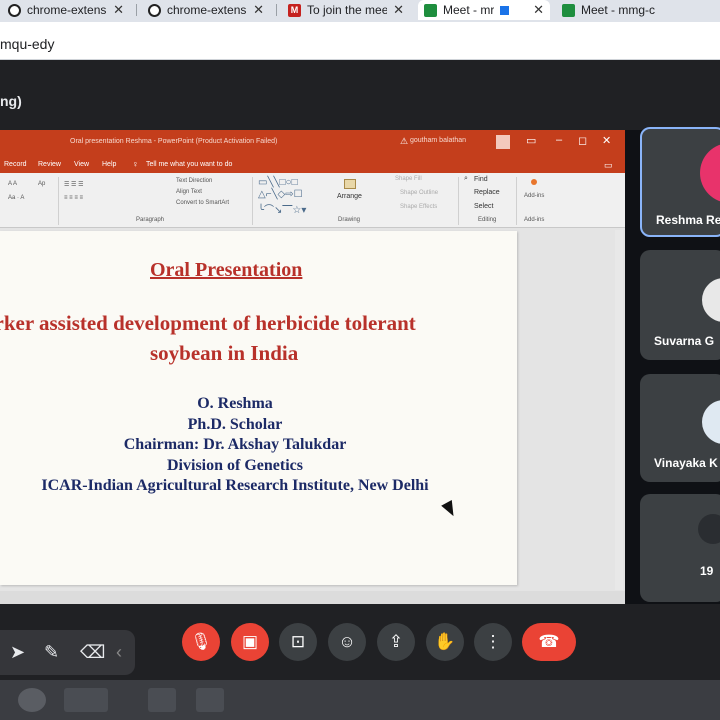 The width and height of the screenshot is (720, 720). Describe the element at coordinates (194, 181) in the screenshot. I see `text-direction-button: Text Direction` at that location.